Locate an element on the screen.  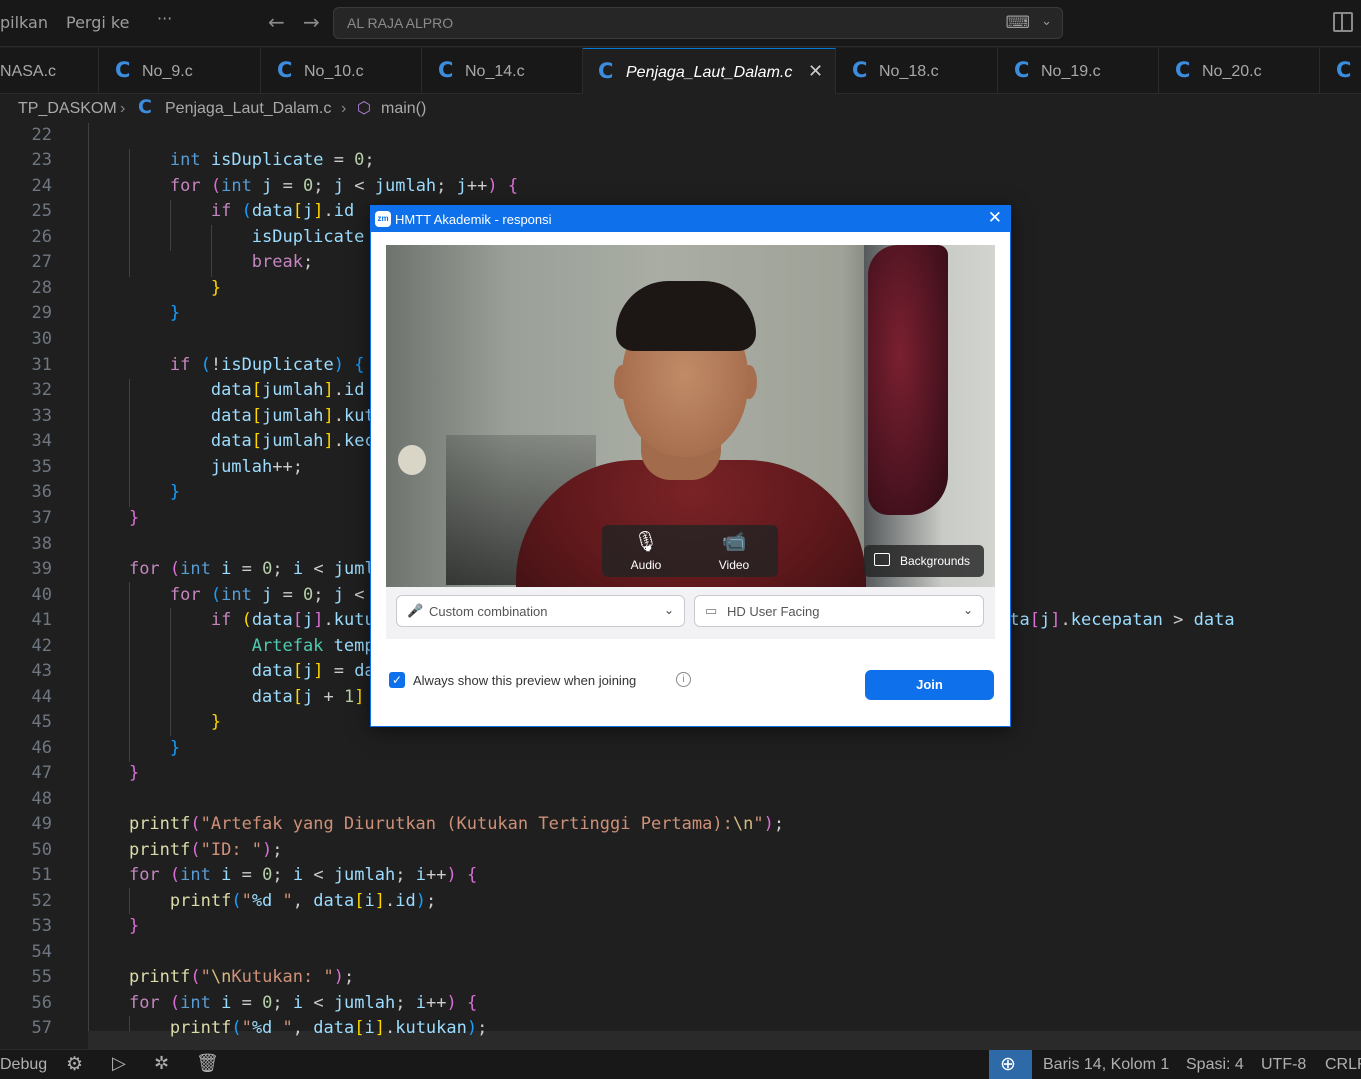
encoding: UTF-8 is located at coordinates (1283, 1065).